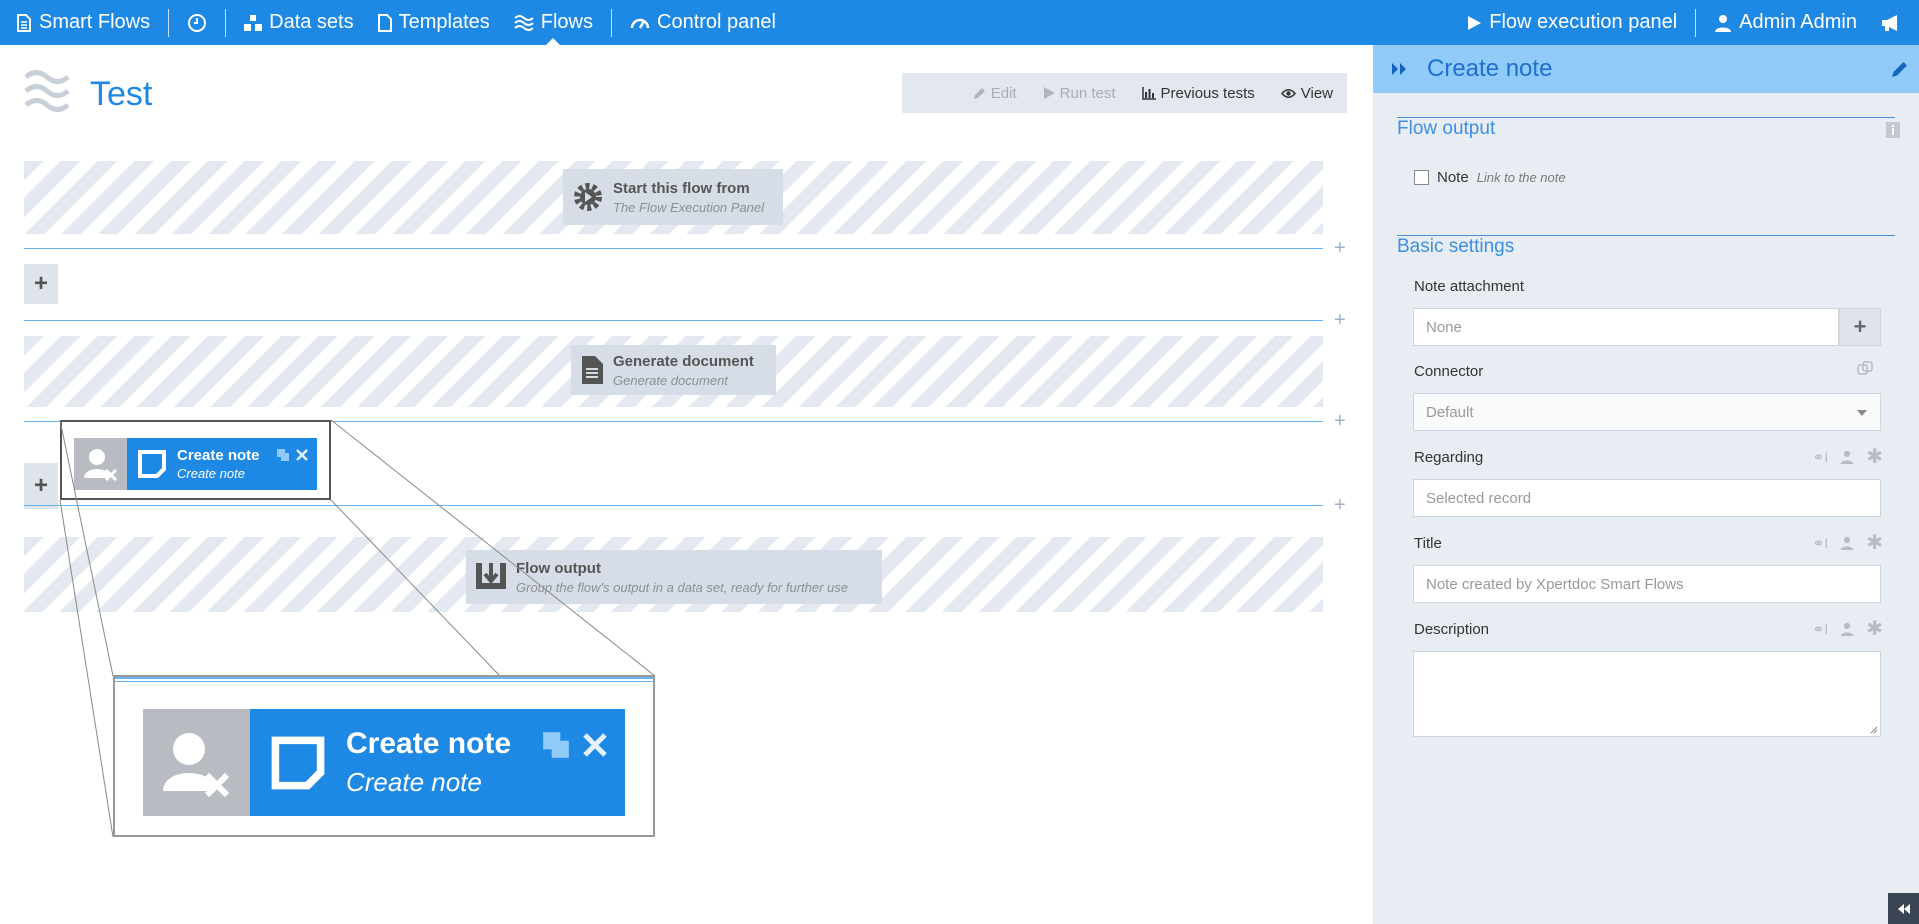  I want to click on edit-button: Edit, so click(995, 93).